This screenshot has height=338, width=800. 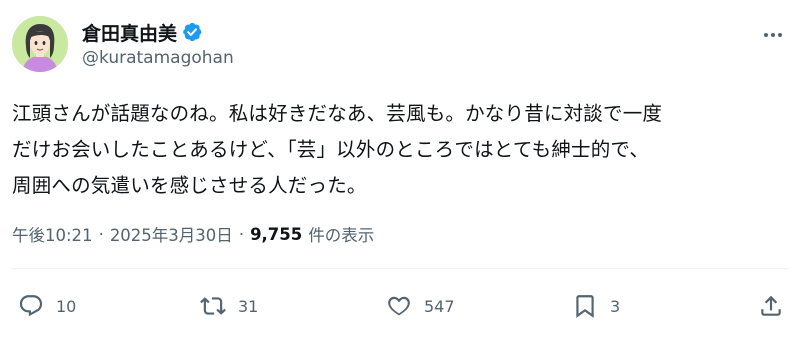 What do you see at coordinates (439, 306) in the screenshot?
I see `like-count: 547` at bounding box center [439, 306].